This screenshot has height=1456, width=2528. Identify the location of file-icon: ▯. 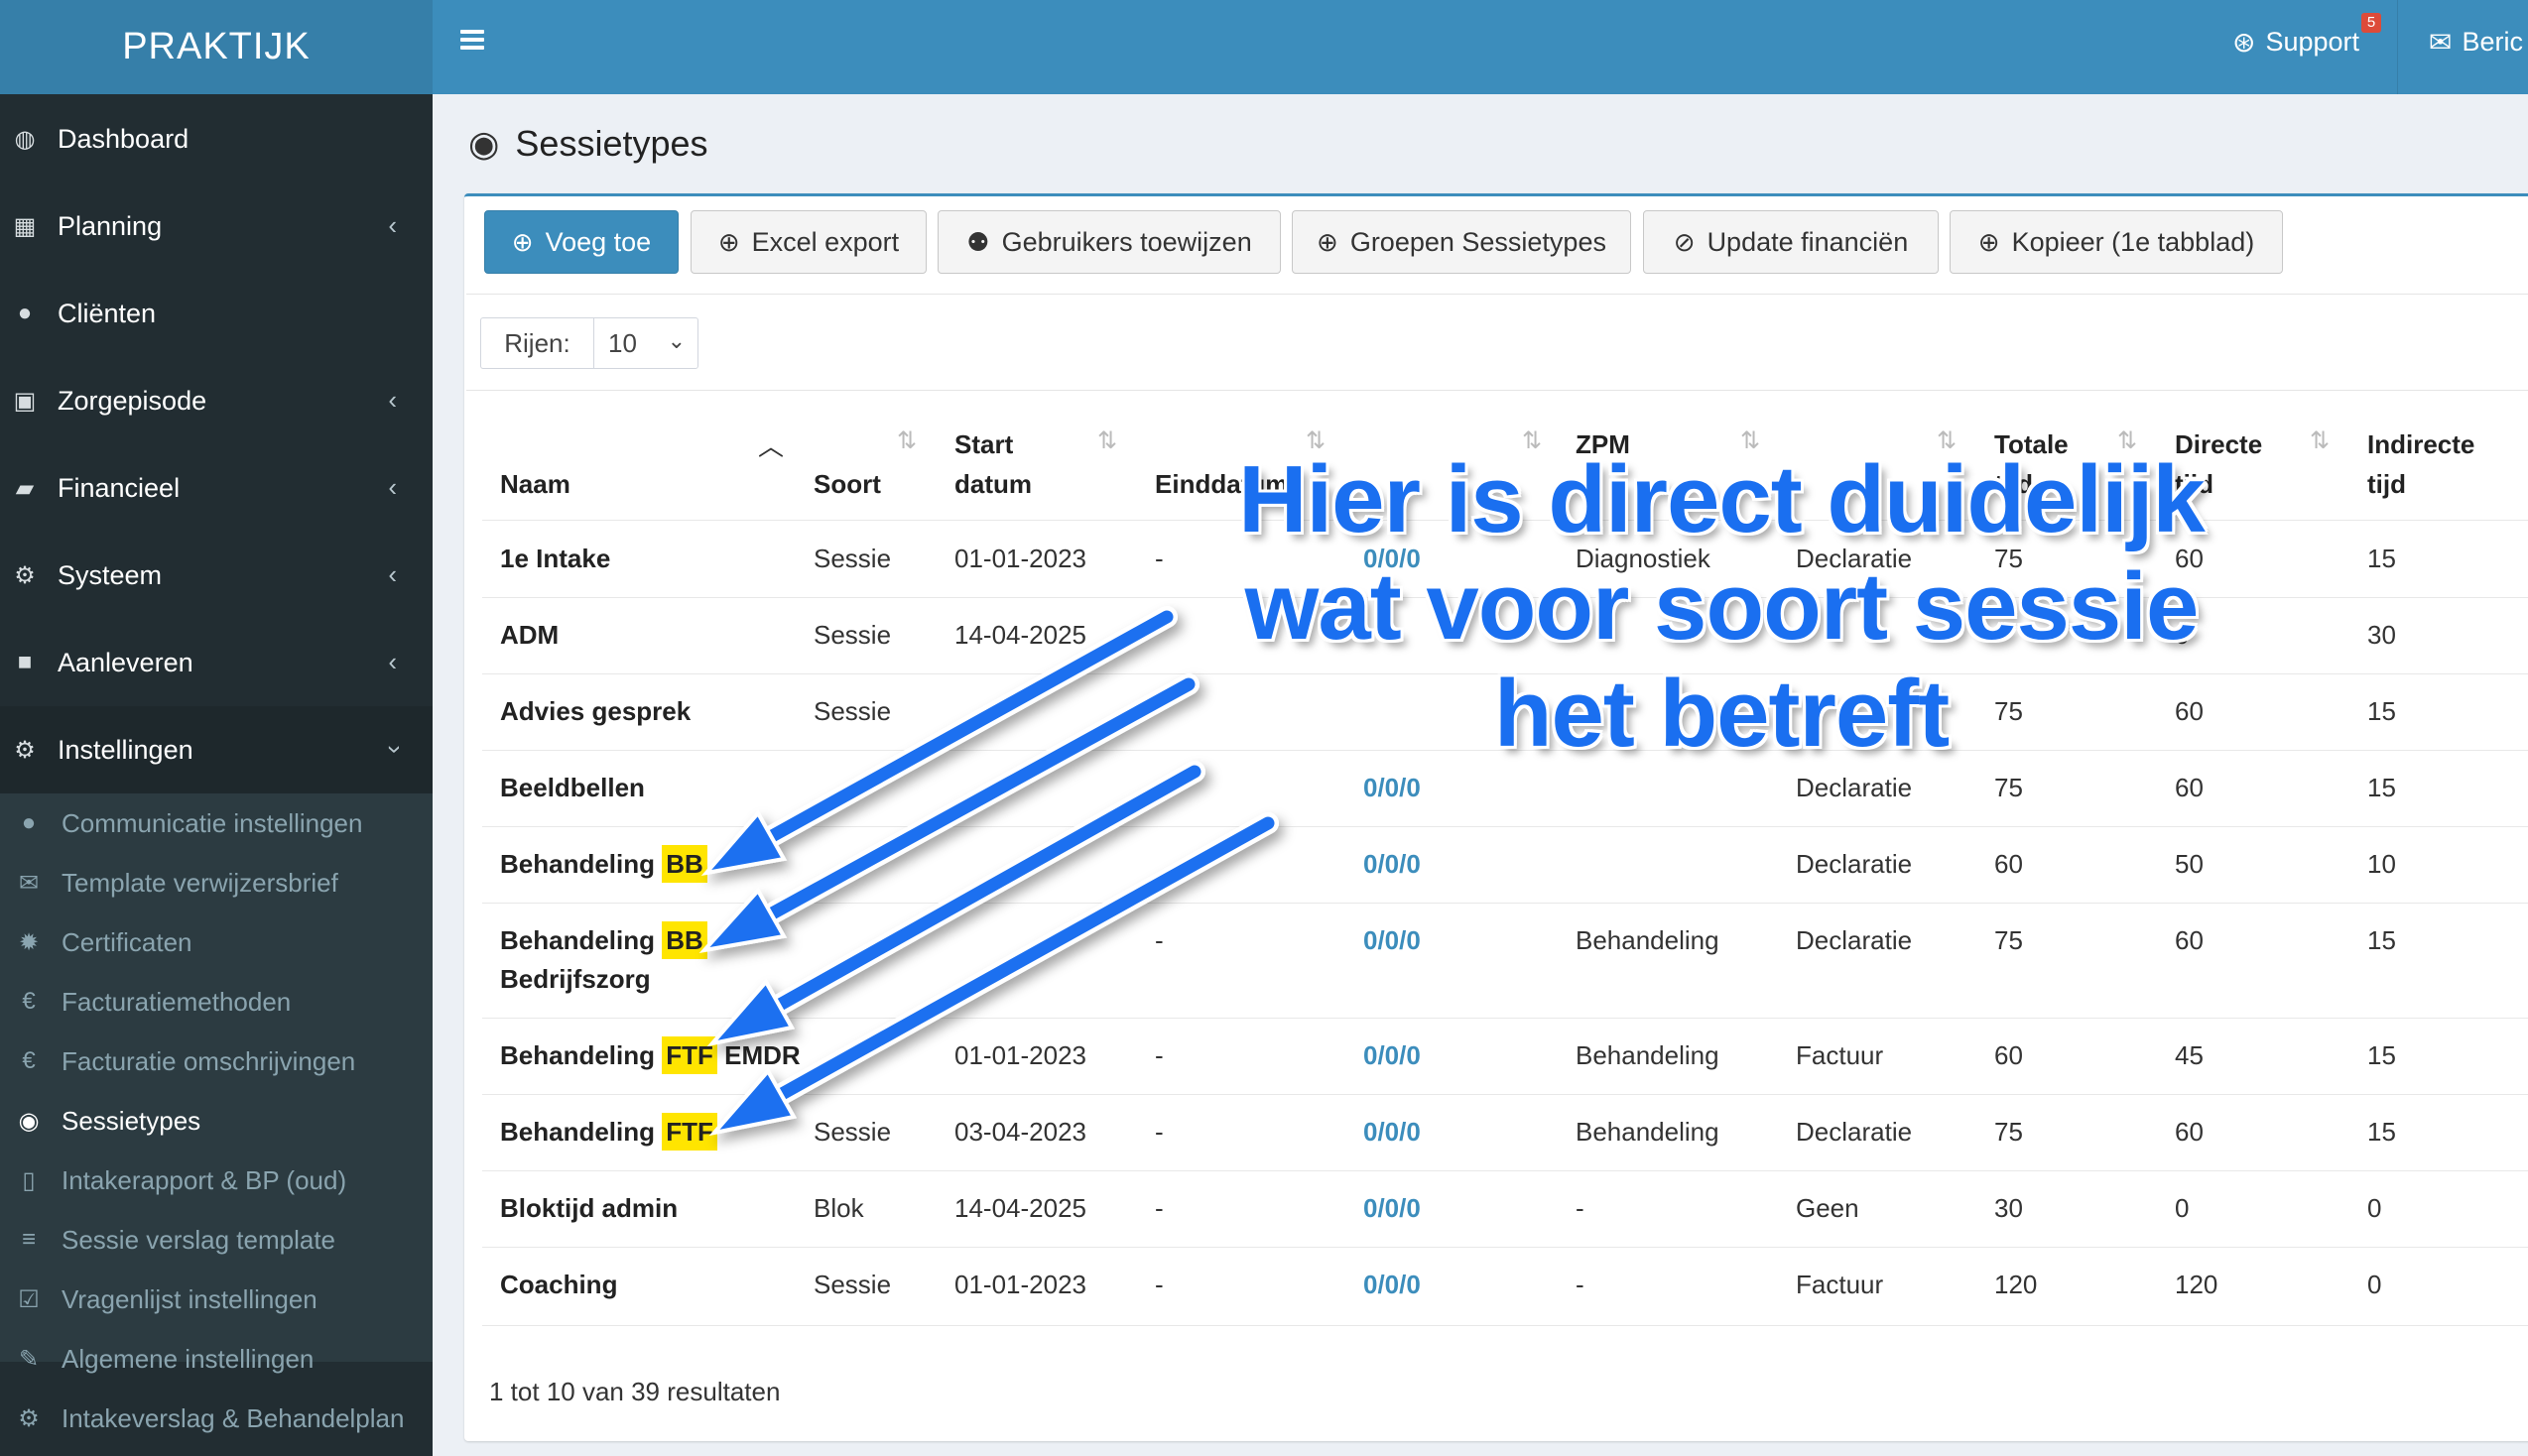
(29, 1180).